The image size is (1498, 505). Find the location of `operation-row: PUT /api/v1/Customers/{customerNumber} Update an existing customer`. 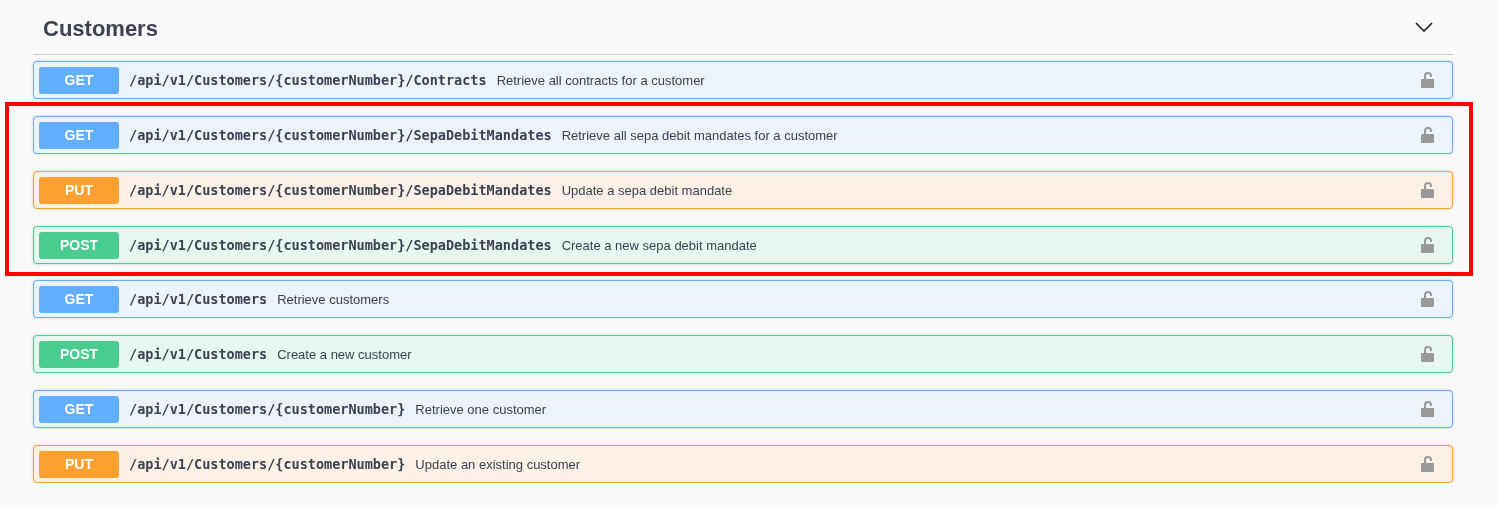

operation-row: PUT /api/v1/Customers/{customerNumber} Update an existing customer is located at coordinates (743, 464).